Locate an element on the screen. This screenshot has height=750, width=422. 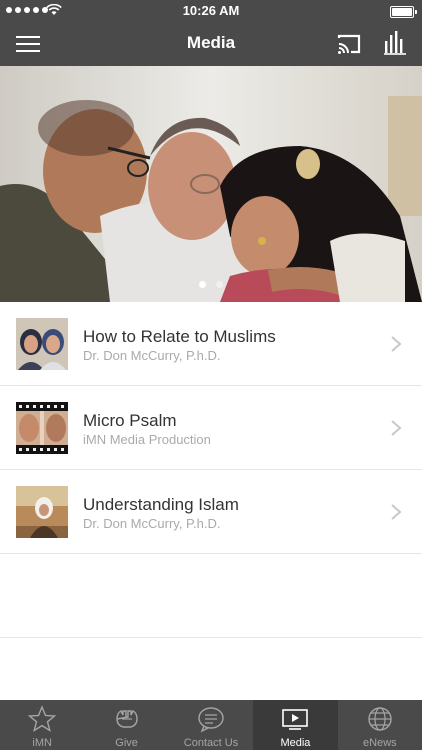
media-title: How to Relate to Muslims is located at coordinates (179, 336).